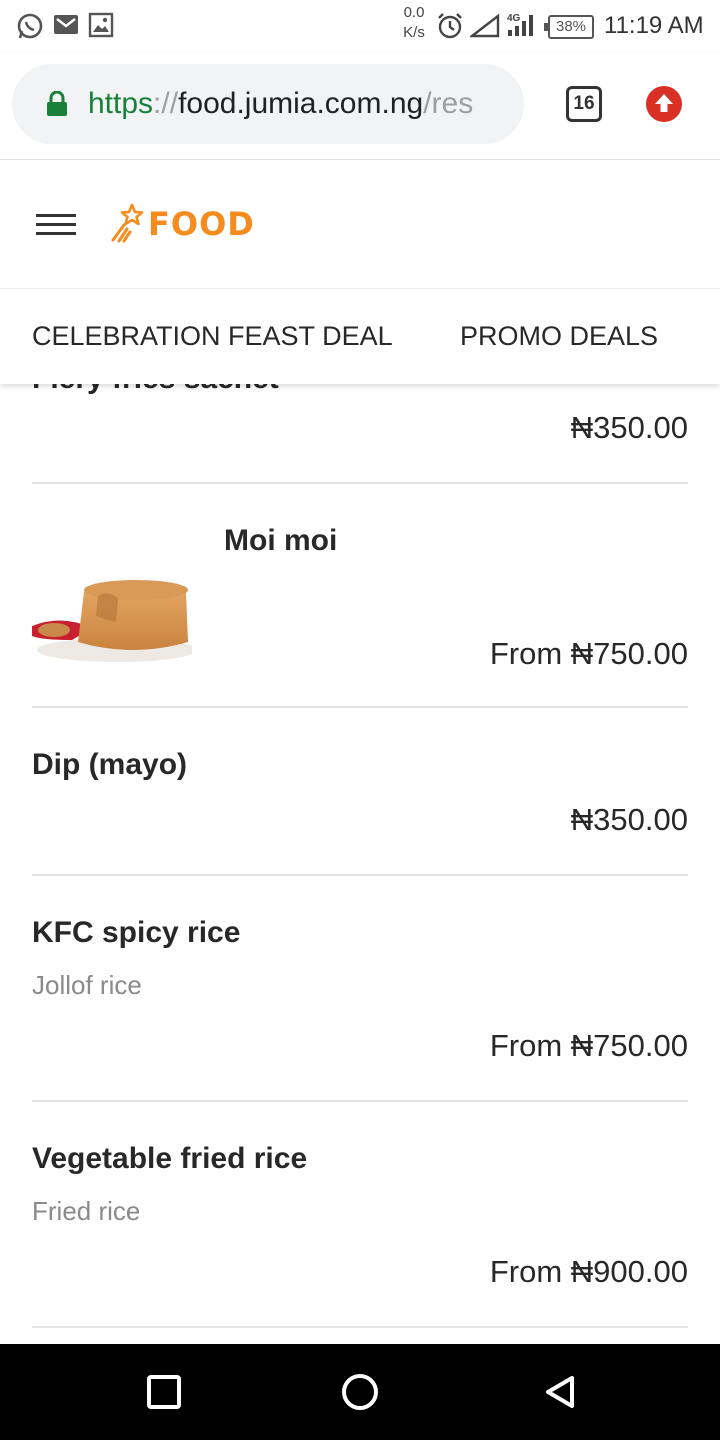 This screenshot has width=720, height=1440. I want to click on category-tabs: CELEBRATION FEAST DEAL PROMO DEALS, so click(360, 336).